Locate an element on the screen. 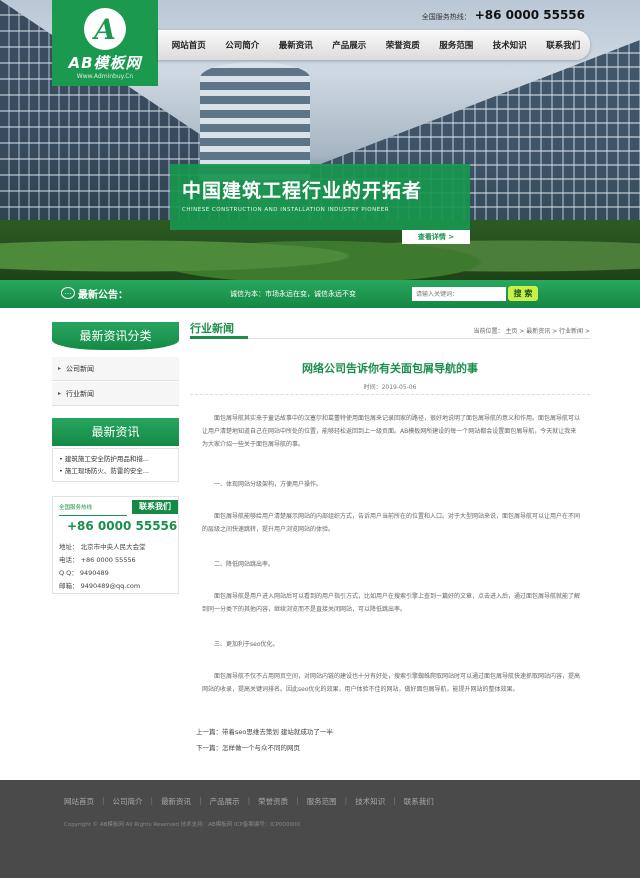  footer-link-contact: 联系我们 is located at coordinates (419, 801).